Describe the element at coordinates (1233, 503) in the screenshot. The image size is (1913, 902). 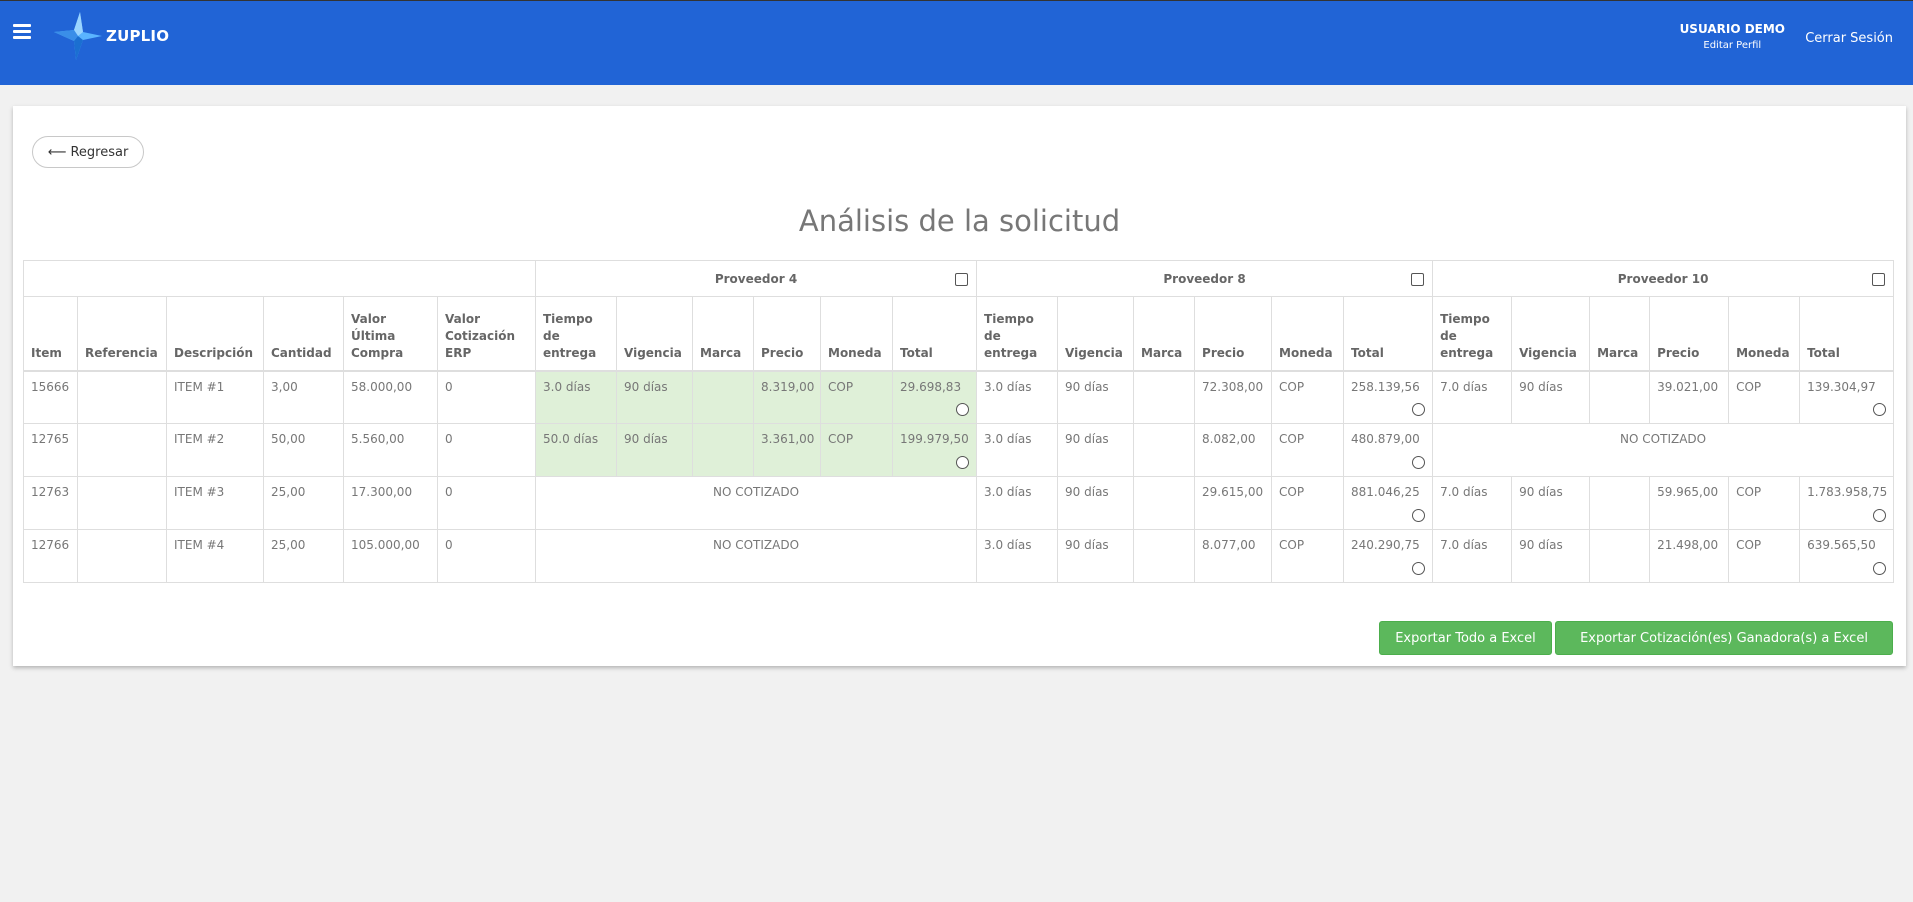
I see `cell-precio: 29.615,00` at that location.